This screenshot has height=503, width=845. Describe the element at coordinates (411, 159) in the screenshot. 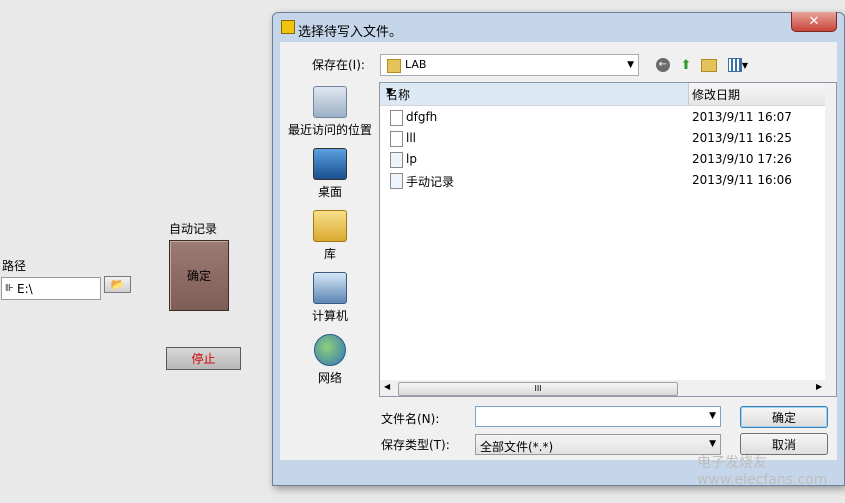

I see `file-name: lp` at that location.